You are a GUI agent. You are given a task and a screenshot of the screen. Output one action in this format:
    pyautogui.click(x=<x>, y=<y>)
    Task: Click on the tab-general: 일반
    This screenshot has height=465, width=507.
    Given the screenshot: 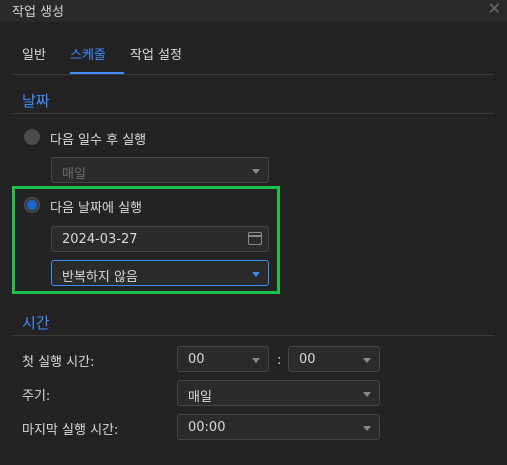 What is the action you would take?
    pyautogui.click(x=34, y=53)
    